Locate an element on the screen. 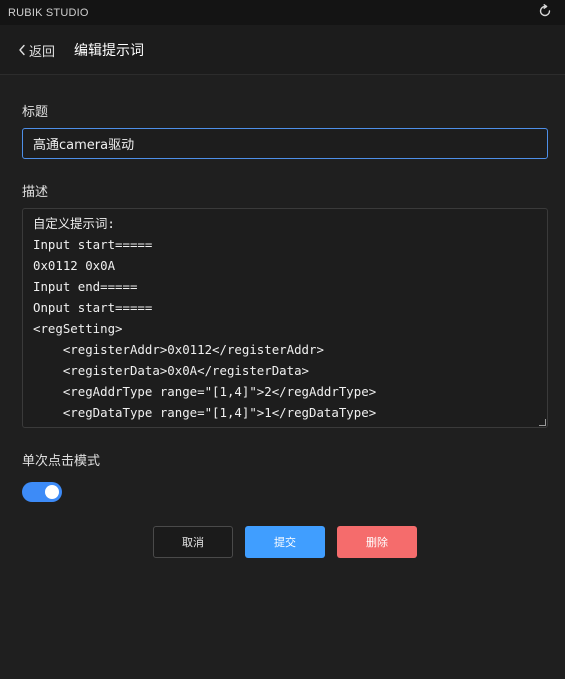  single-click-mode-label: 单次点击模式 is located at coordinates (61, 461).